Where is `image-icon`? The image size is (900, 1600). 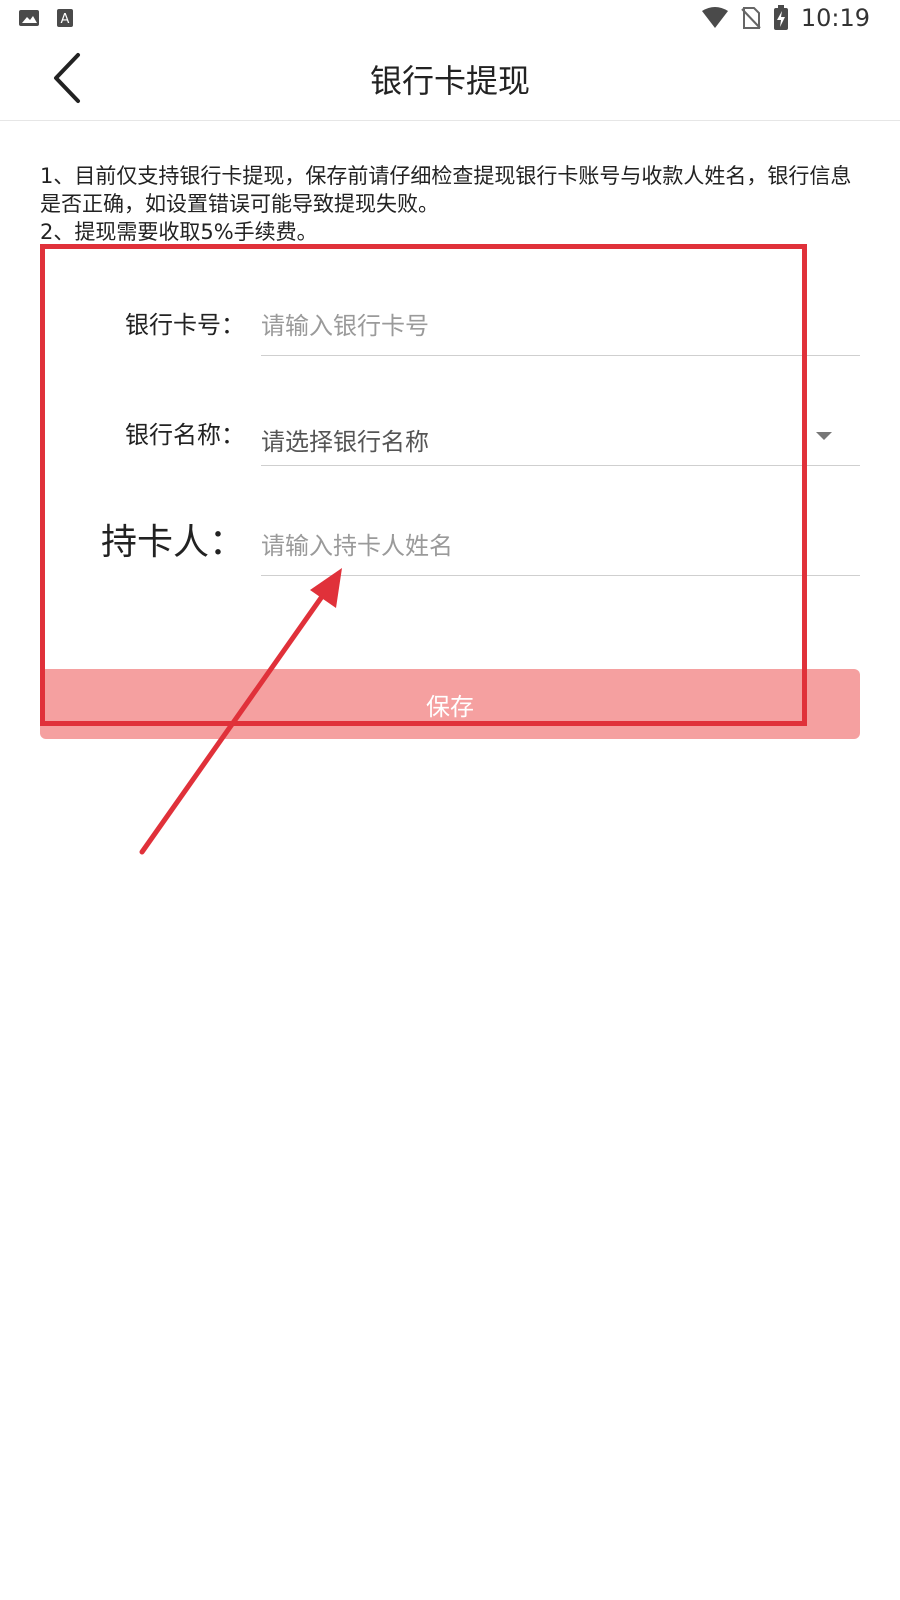 image-icon is located at coordinates (29, 18).